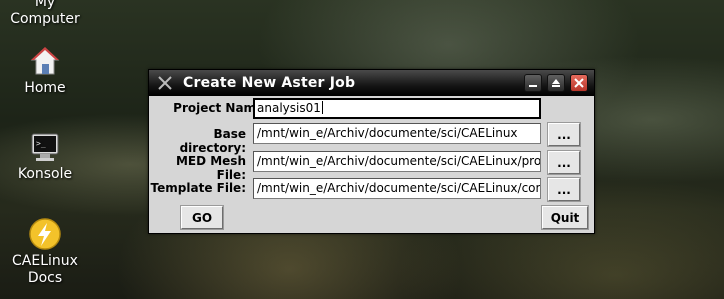 This screenshot has width=724, height=299. What do you see at coordinates (198, 188) in the screenshot?
I see `template-file-label: Template File:` at bounding box center [198, 188].